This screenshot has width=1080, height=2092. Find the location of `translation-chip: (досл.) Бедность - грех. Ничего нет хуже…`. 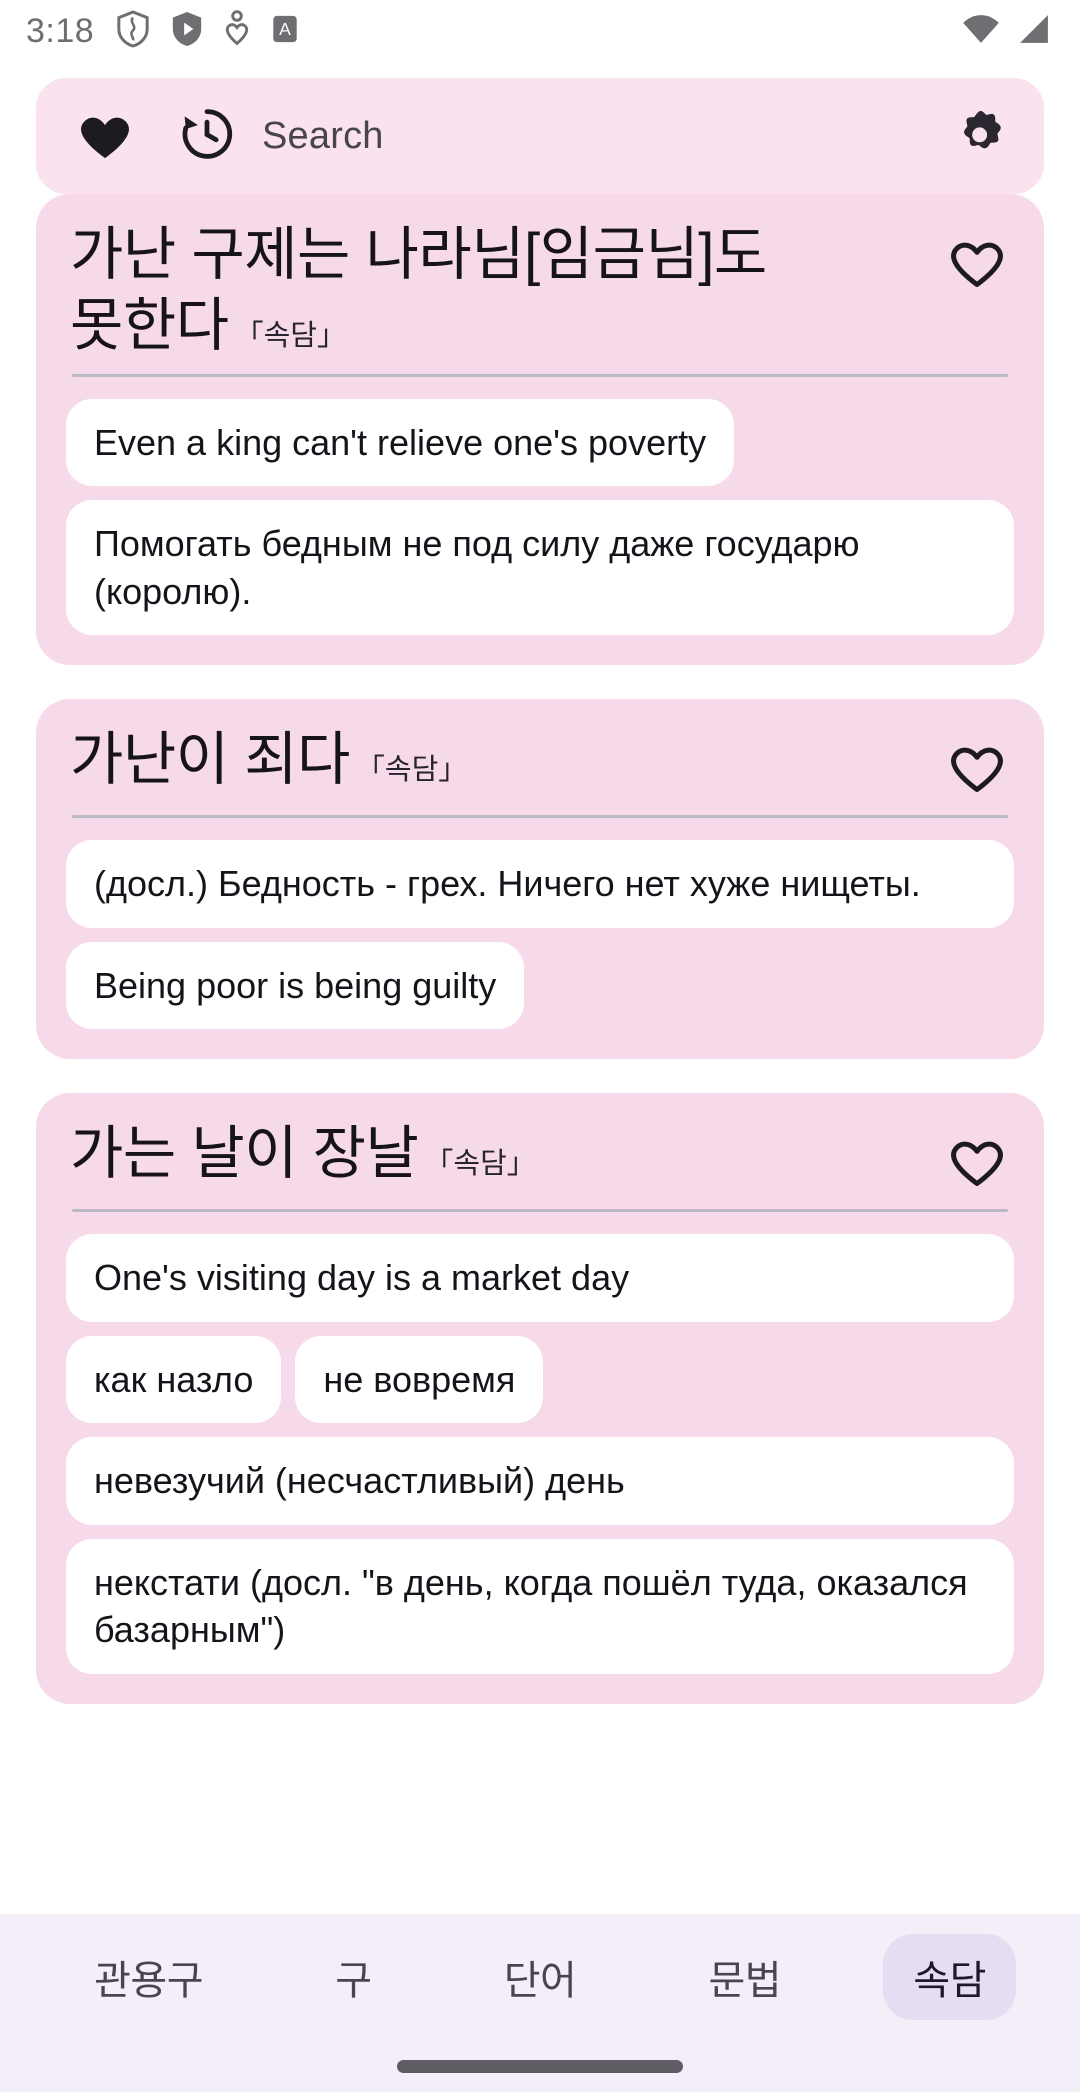

translation-chip: (досл.) Бедность - грех. Ничего нет хуже… is located at coordinates (540, 884).